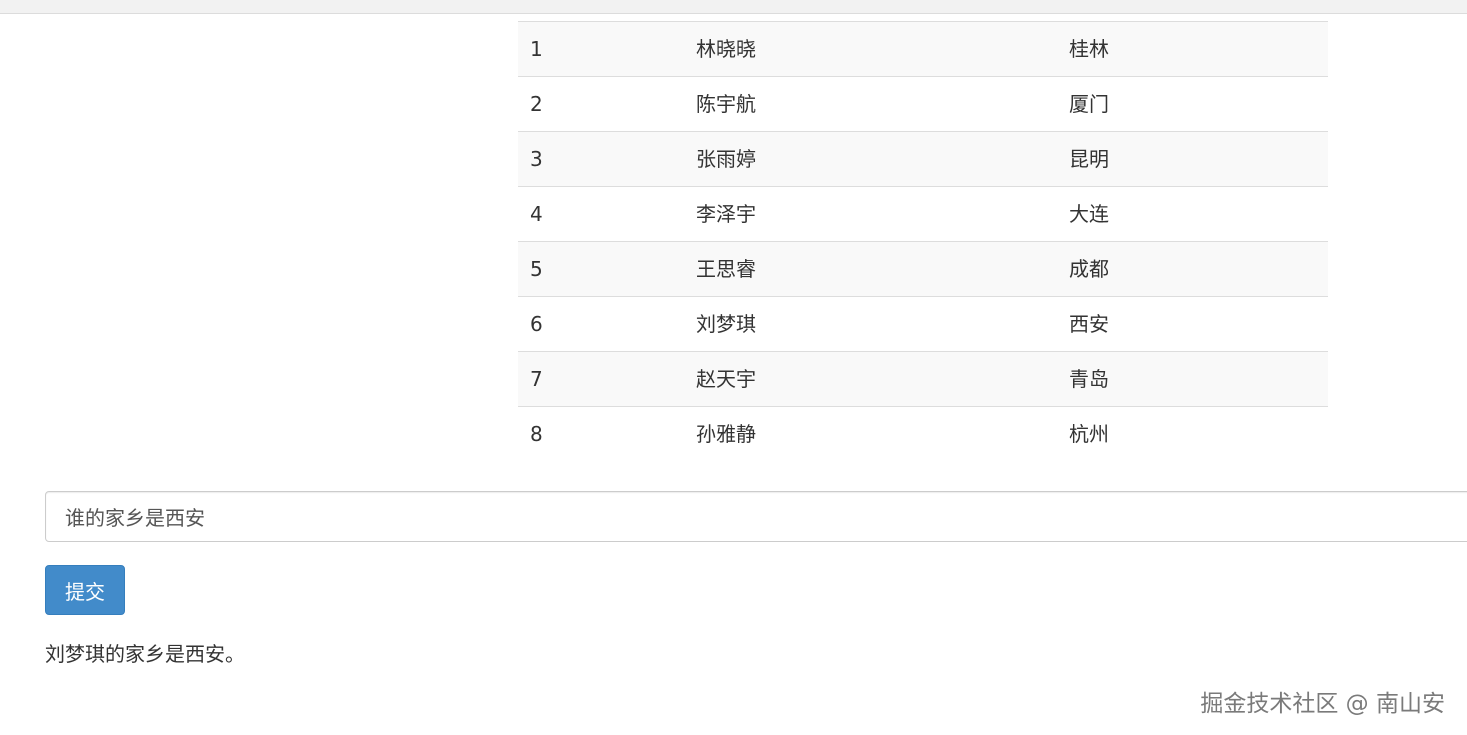 This screenshot has height=735, width=1467. What do you see at coordinates (1192, 324) in the screenshot?
I see `row-city: 西安` at bounding box center [1192, 324].